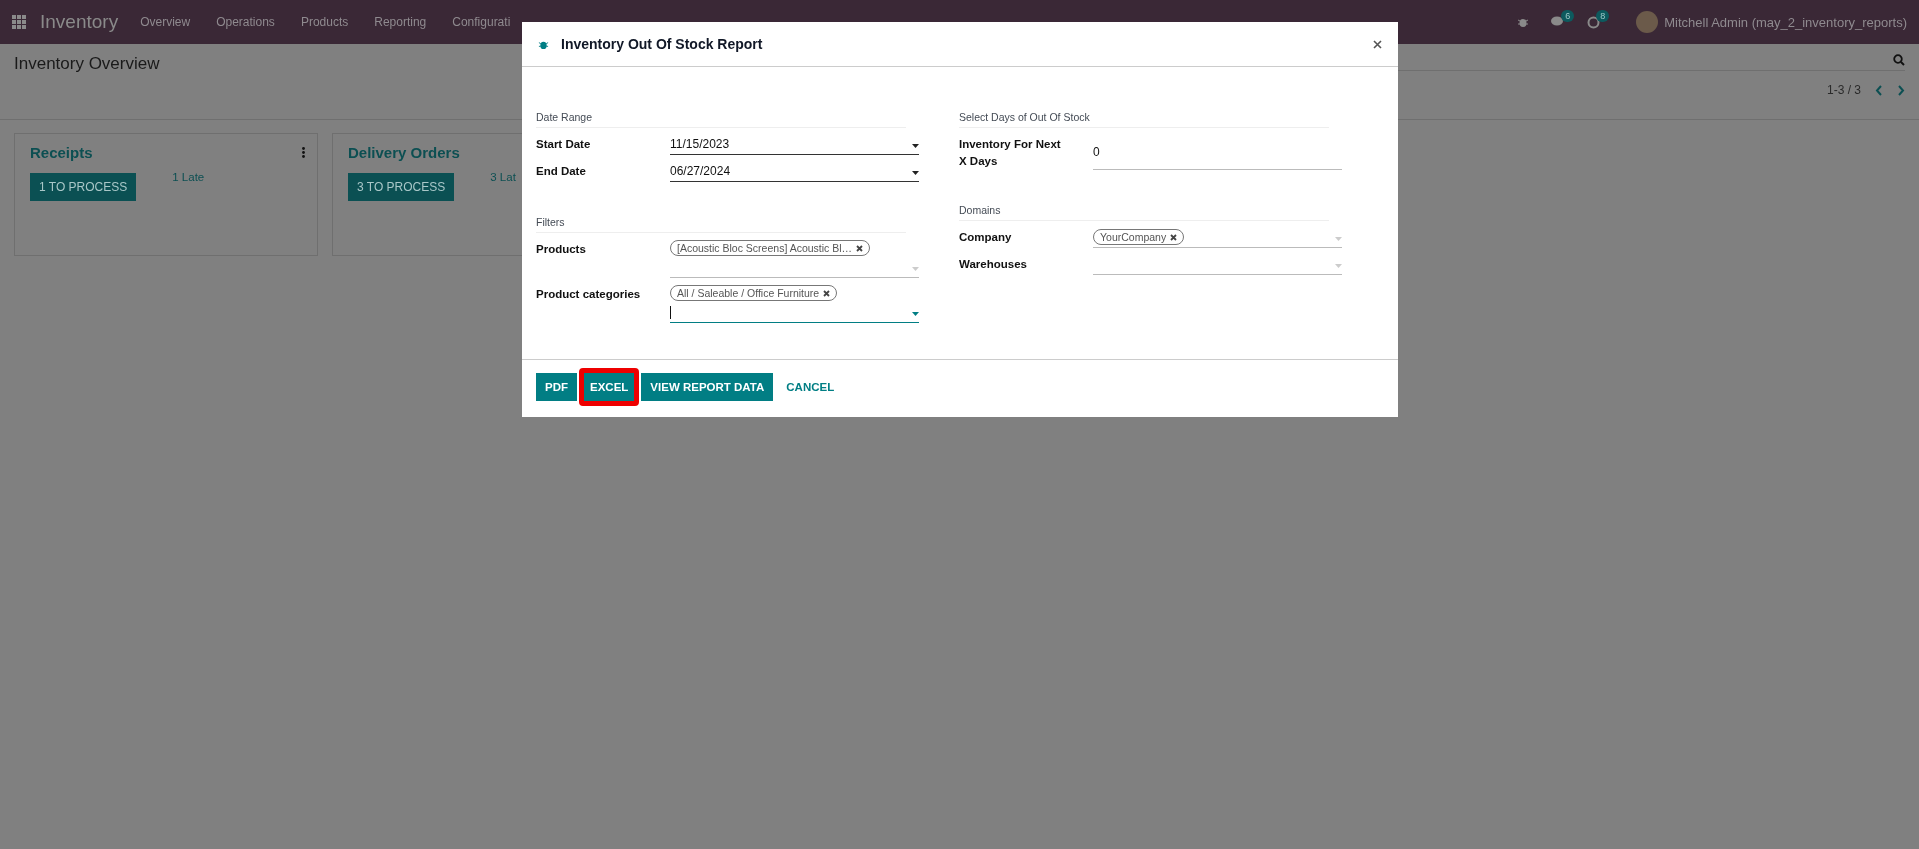 The width and height of the screenshot is (1919, 849). What do you see at coordinates (19, 22) in the screenshot?
I see `apps-grid-icon` at bounding box center [19, 22].